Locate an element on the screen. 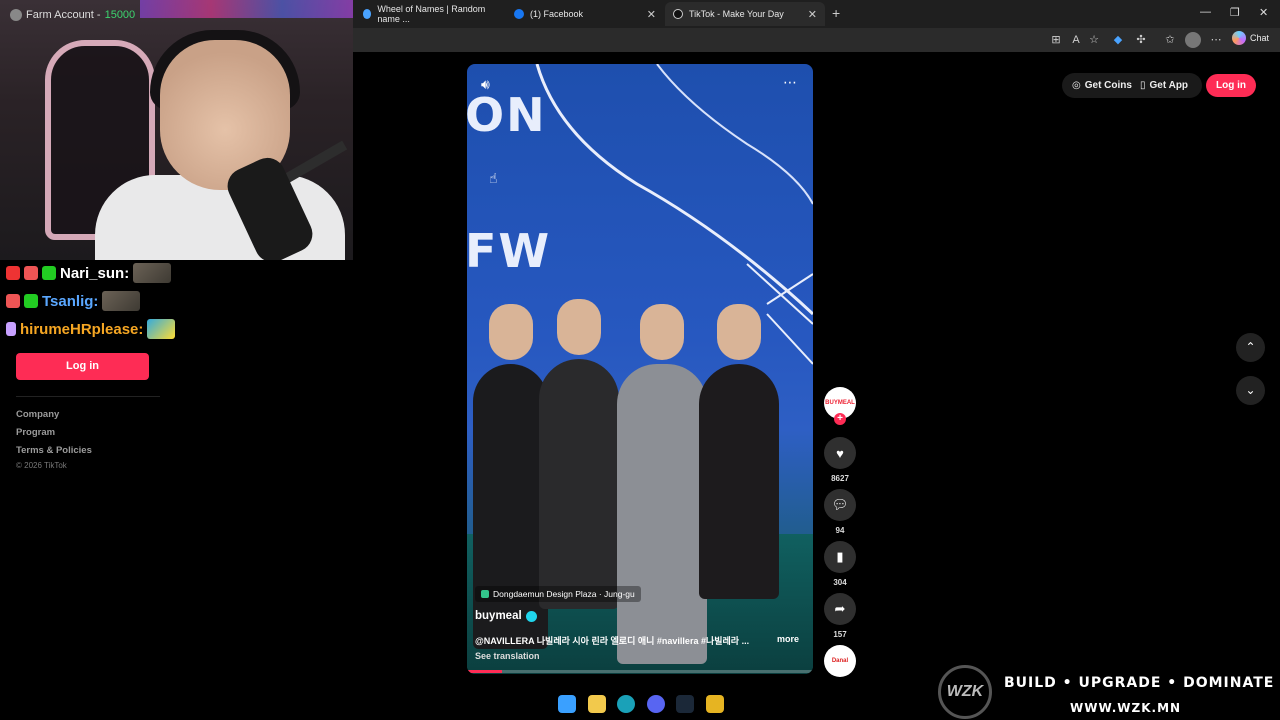  sidebar-link-program: Program is located at coordinates (35, 432).